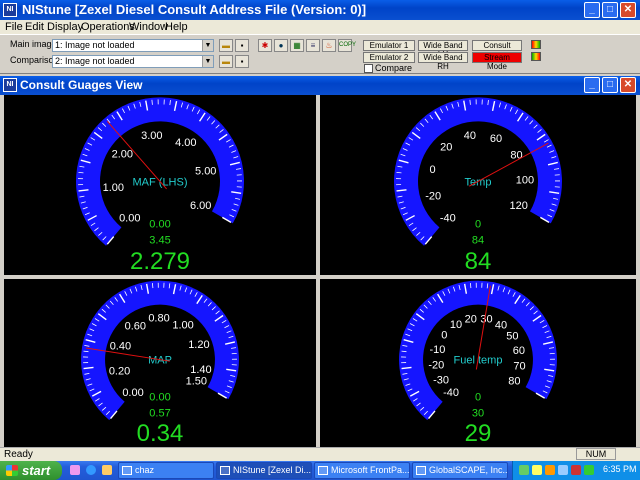 The width and height of the screenshot is (640, 480). I want to click on main-image-select: 1: Image not loaded ▼, so click(133, 45).